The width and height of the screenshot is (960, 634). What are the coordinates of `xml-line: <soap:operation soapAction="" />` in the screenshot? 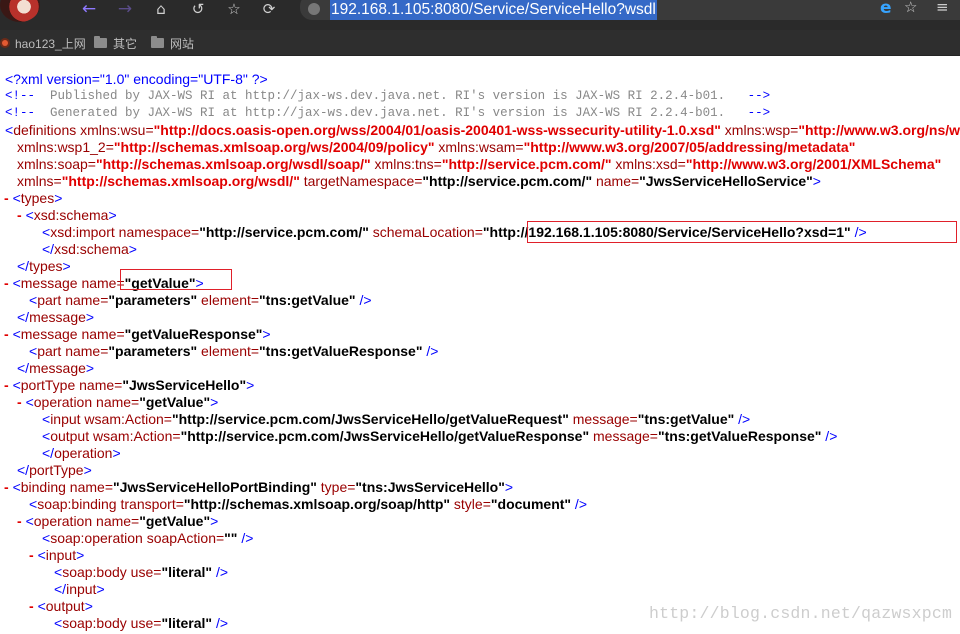 It's located at (147, 538).